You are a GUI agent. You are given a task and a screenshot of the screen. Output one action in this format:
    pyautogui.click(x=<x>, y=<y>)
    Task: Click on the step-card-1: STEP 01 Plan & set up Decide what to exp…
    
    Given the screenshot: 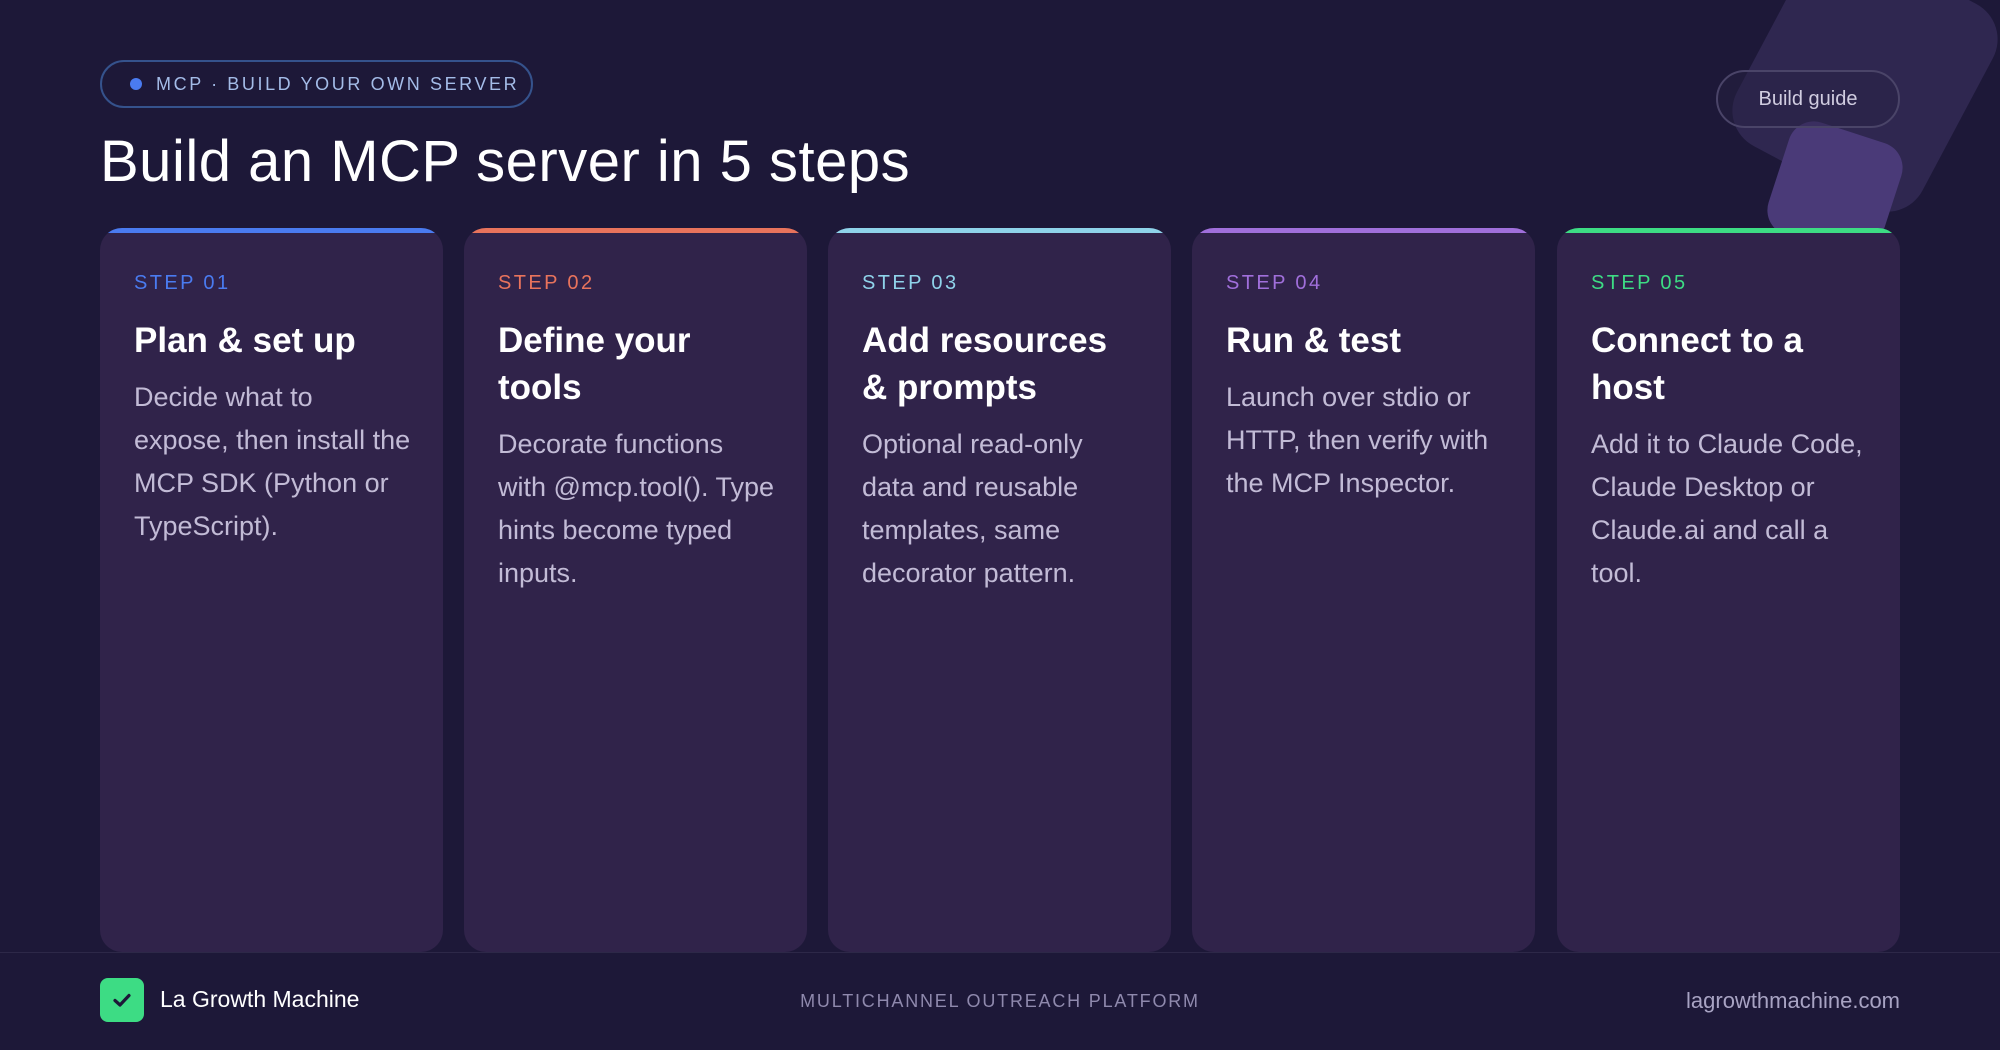 What is the action you would take?
    pyautogui.click(x=271, y=590)
    